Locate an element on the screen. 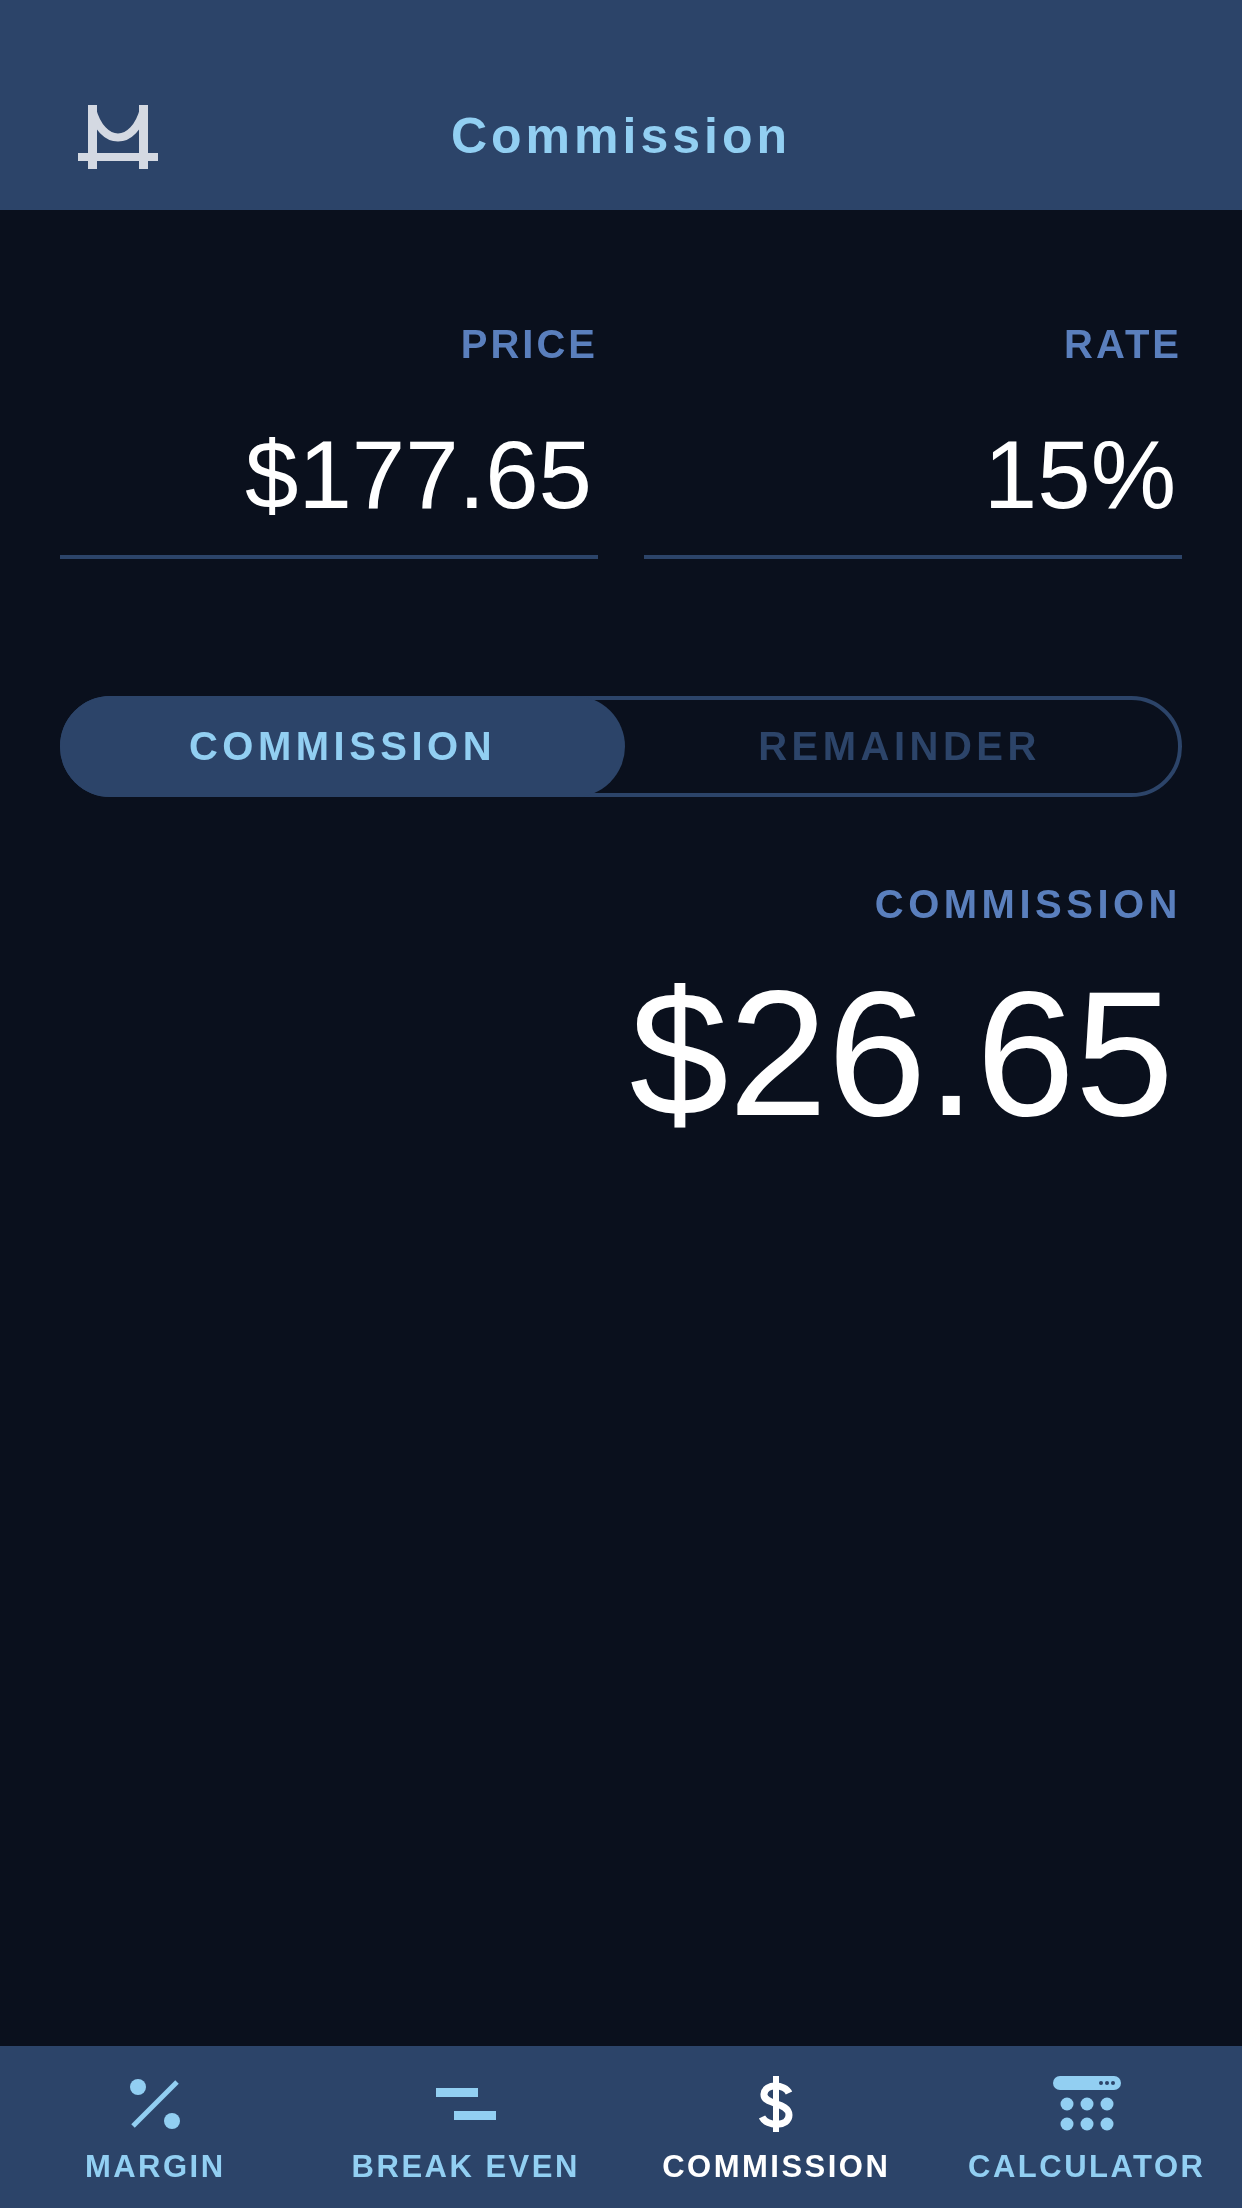  segment-button: COMMISSION is located at coordinates (342, 746).